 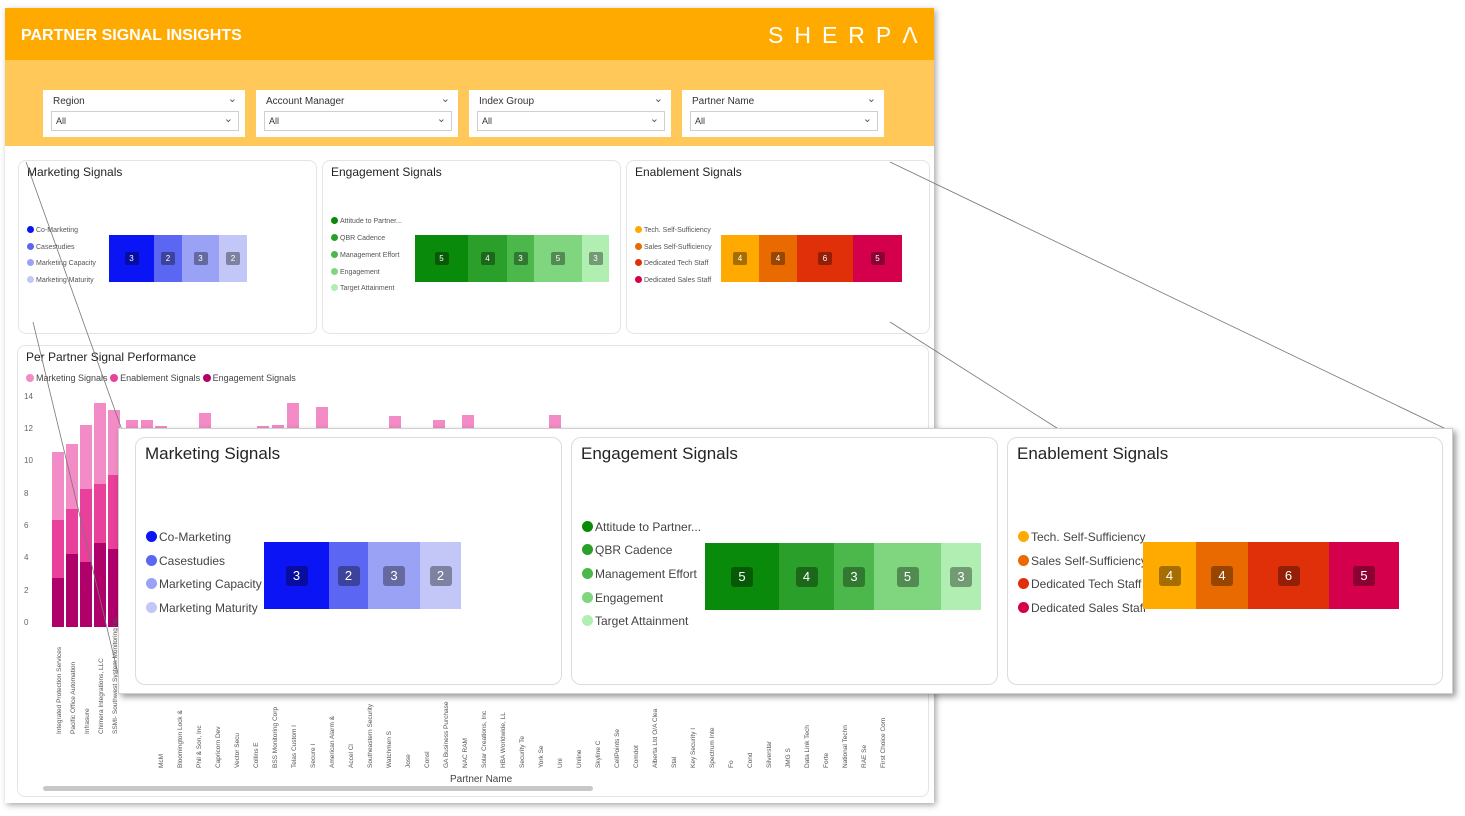 I want to click on y-tick: 12, so click(x=28, y=428).